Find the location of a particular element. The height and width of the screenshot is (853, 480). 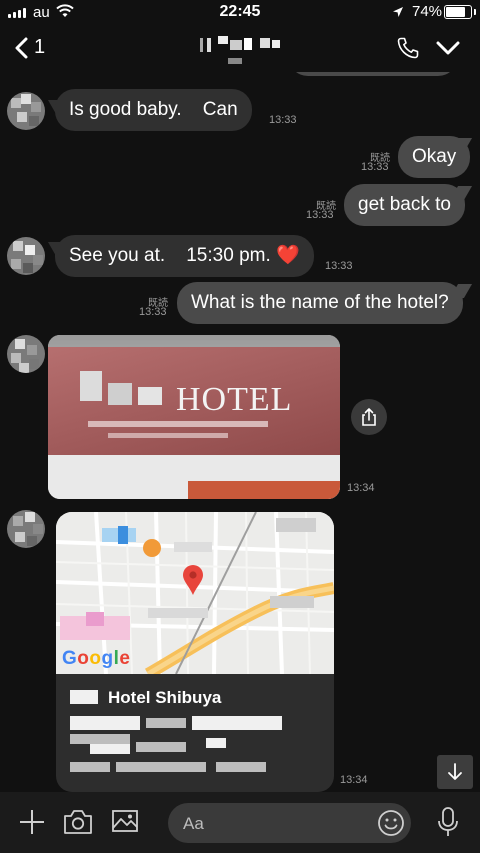

camera-icon is located at coordinates (78, 822).